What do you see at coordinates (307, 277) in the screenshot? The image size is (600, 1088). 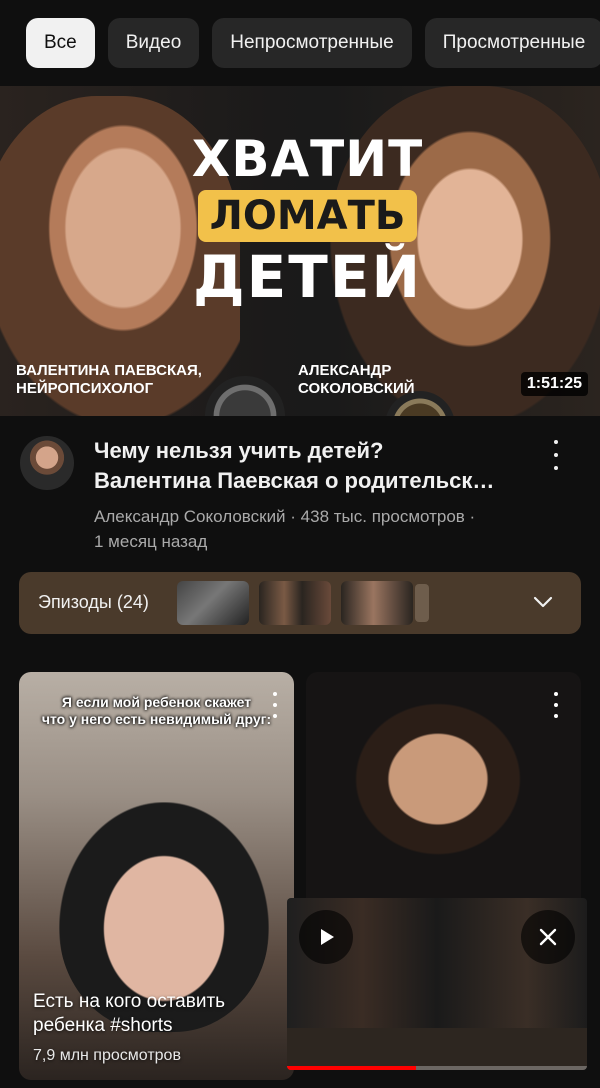 I see `headline-line-3: ДЕТЕЙ` at bounding box center [307, 277].